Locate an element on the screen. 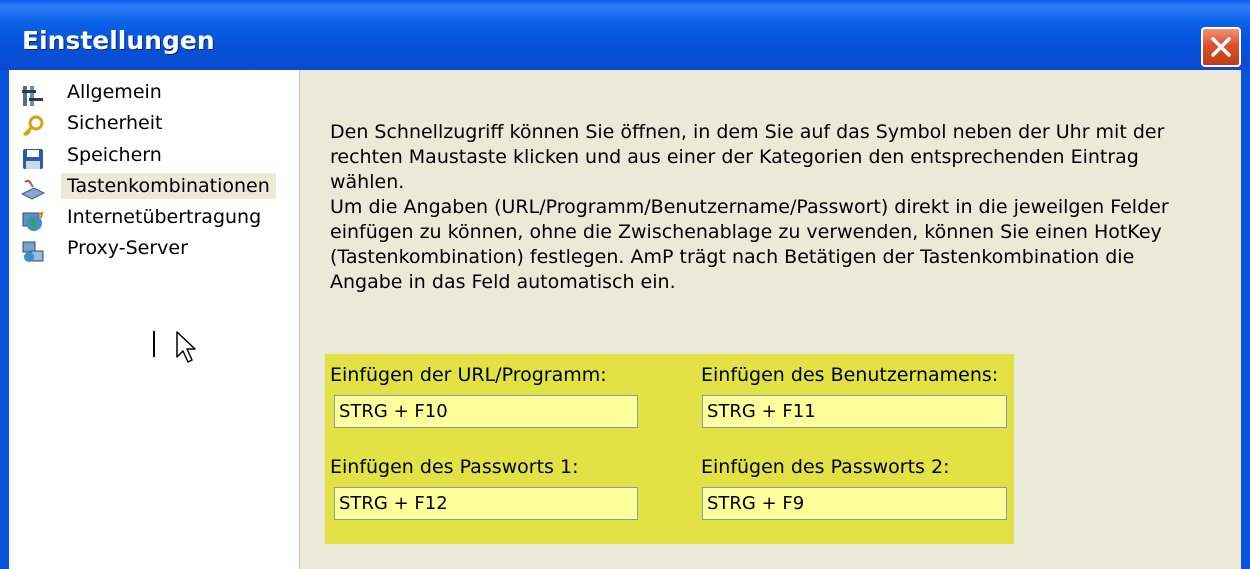 The image size is (1250, 569). sidebar-item-label: Tastenkombinationen is located at coordinates (168, 186).